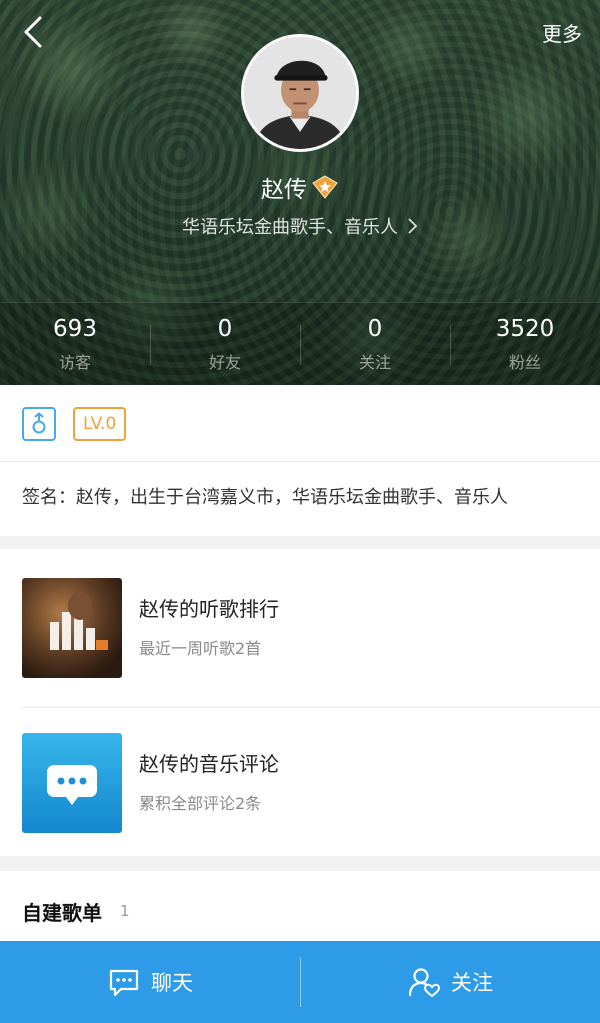  What do you see at coordinates (125, 911) in the screenshot?
I see `playlist-count: 1` at bounding box center [125, 911].